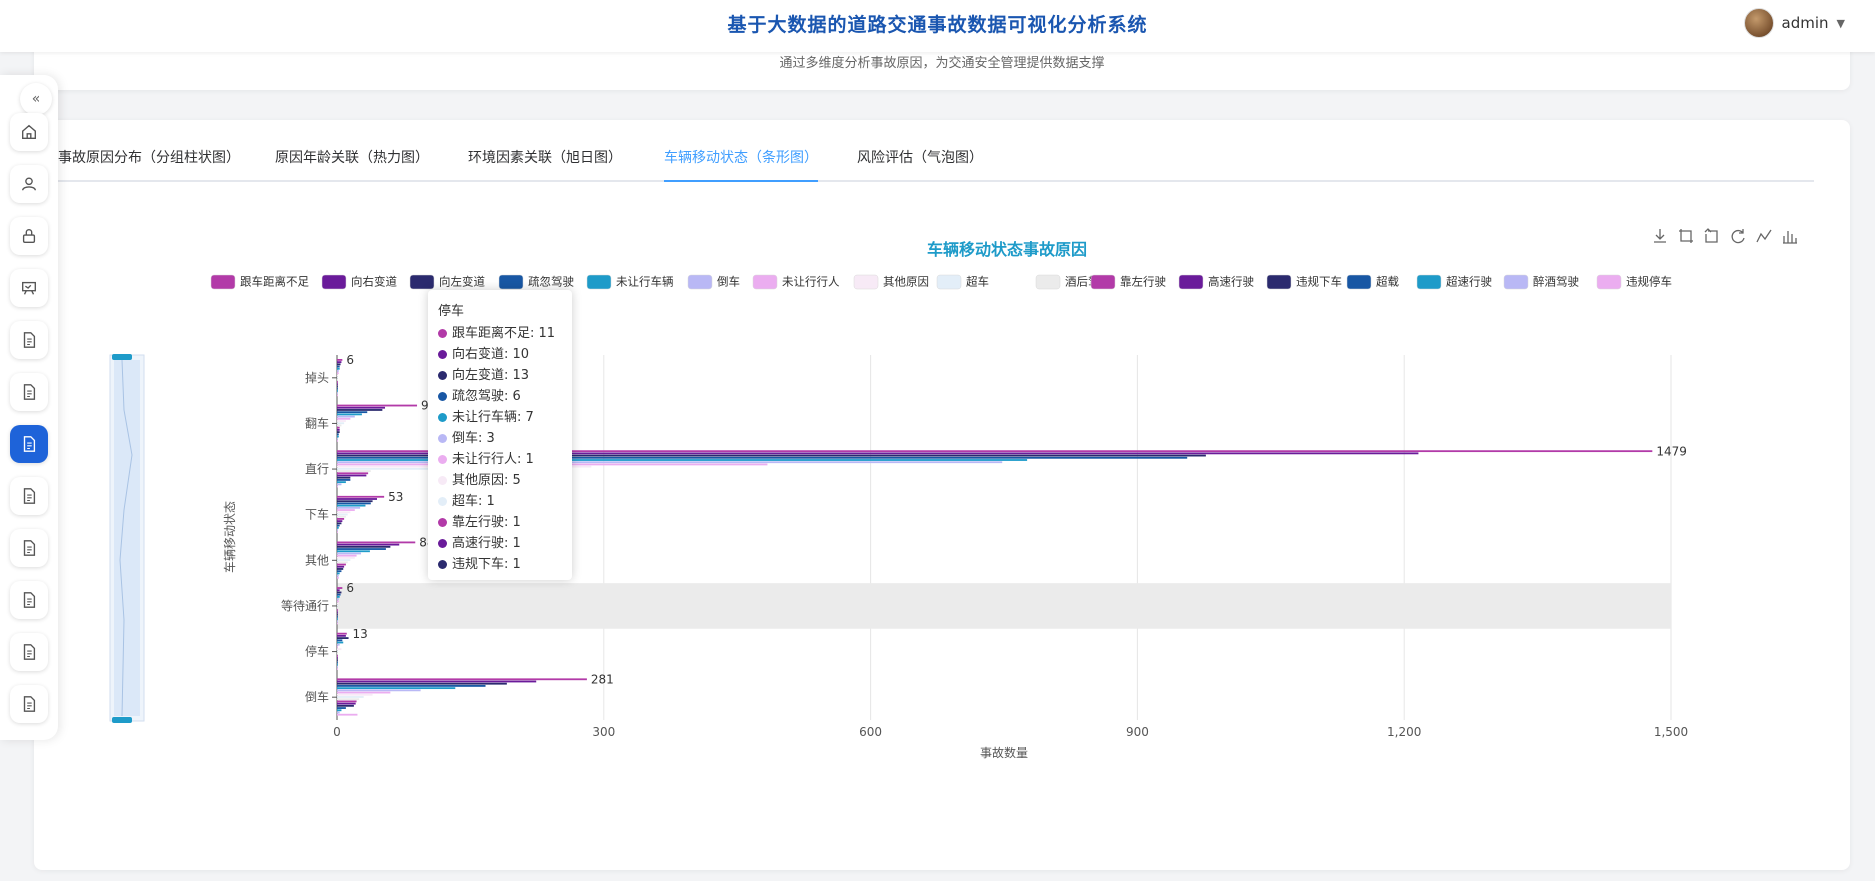 The height and width of the screenshot is (881, 1875). Describe the element at coordinates (1128, 282) in the screenshot. I see `legend-item: 靠左行驶` at that location.